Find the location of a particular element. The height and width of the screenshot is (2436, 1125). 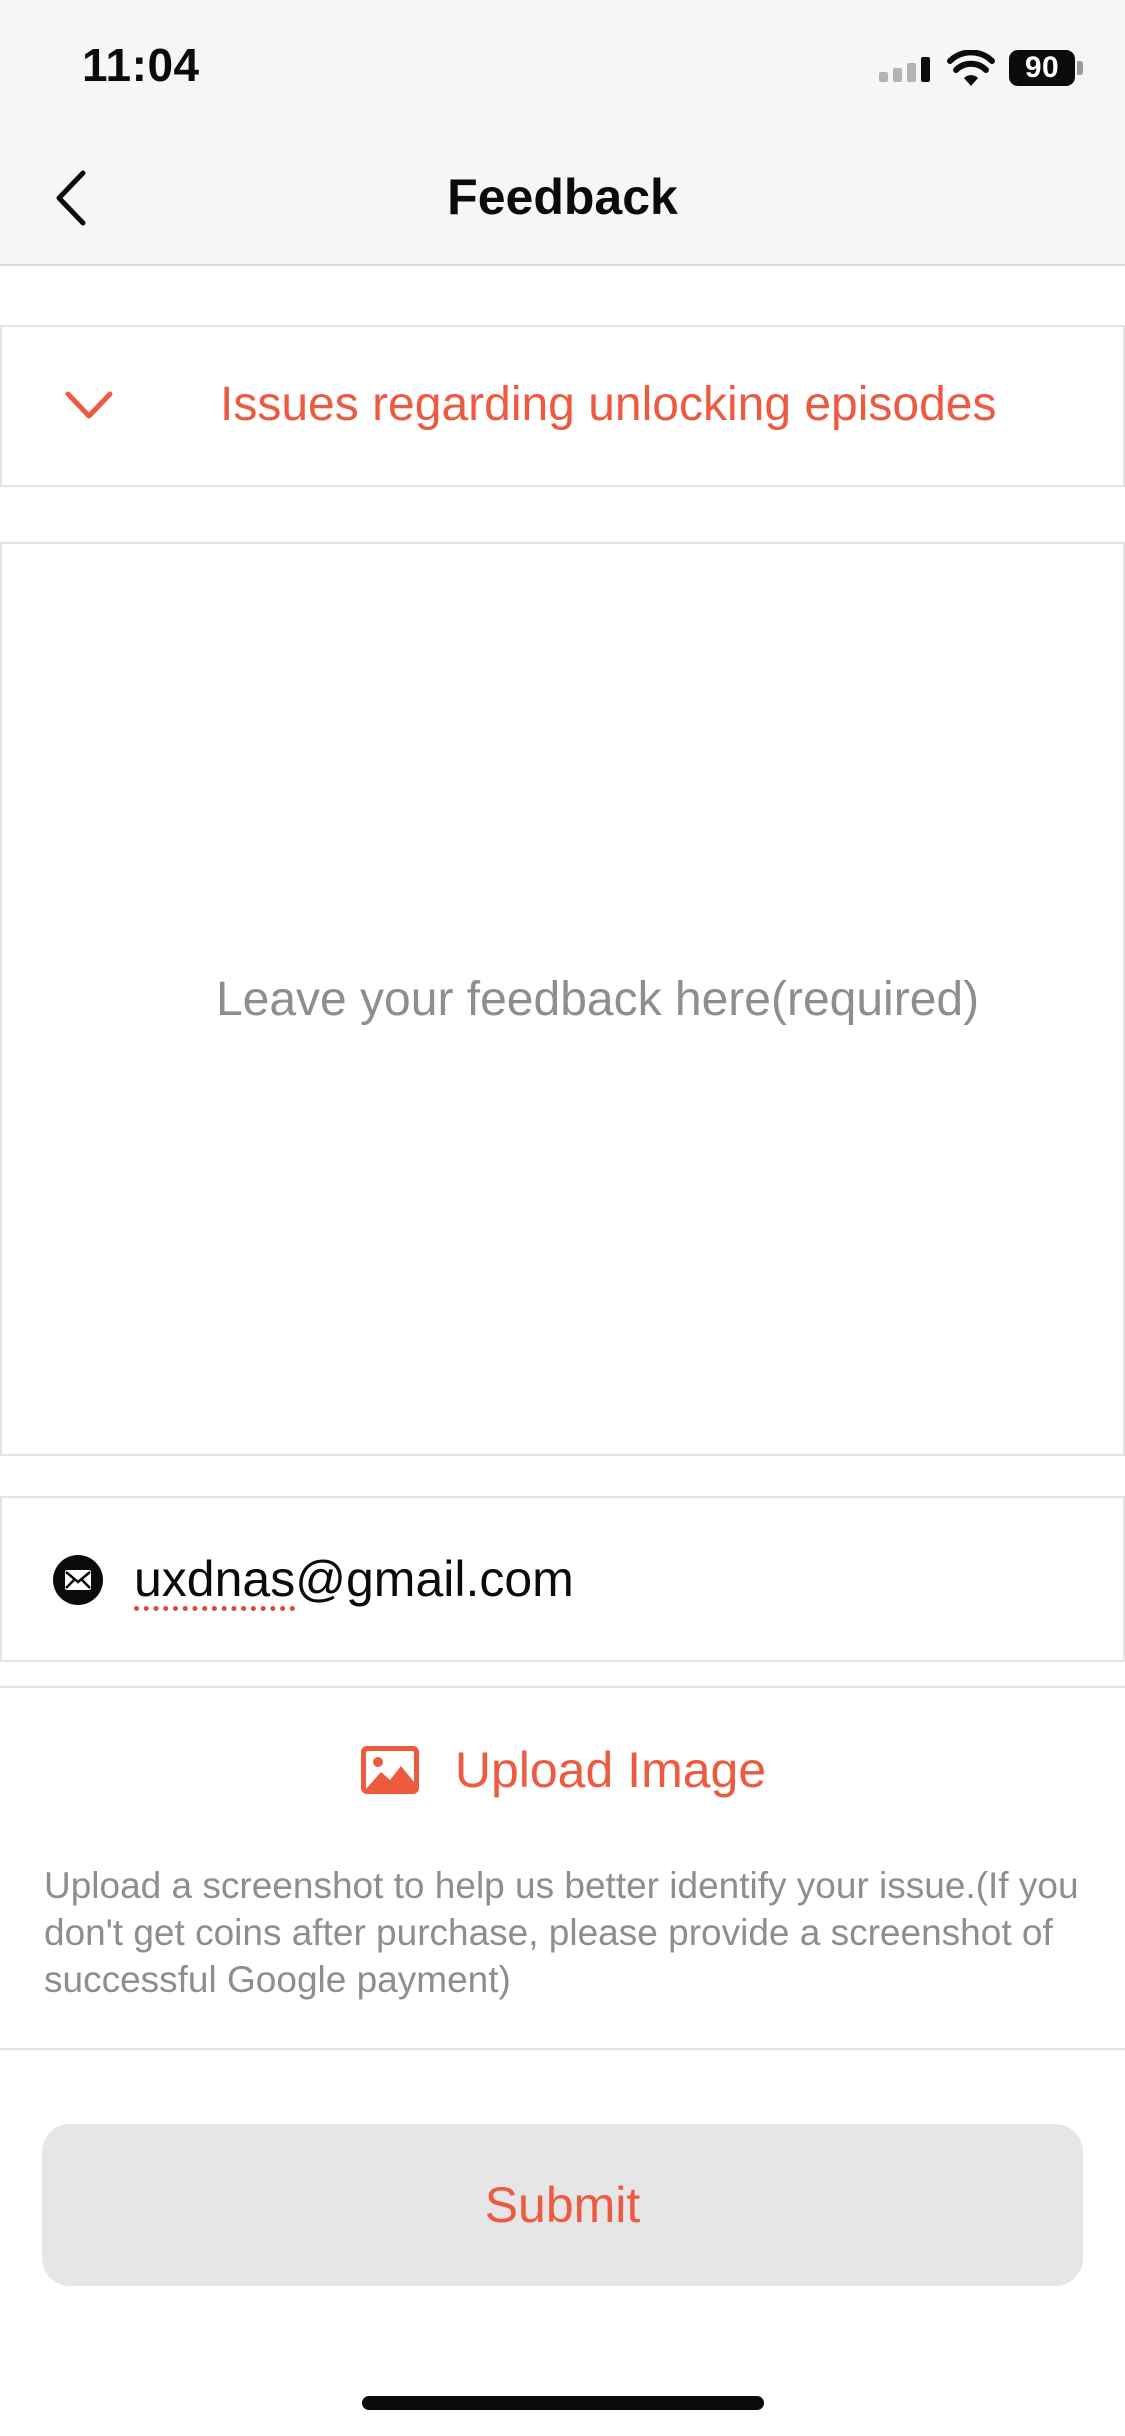

email-user: uxdnas is located at coordinates (215, 1579).